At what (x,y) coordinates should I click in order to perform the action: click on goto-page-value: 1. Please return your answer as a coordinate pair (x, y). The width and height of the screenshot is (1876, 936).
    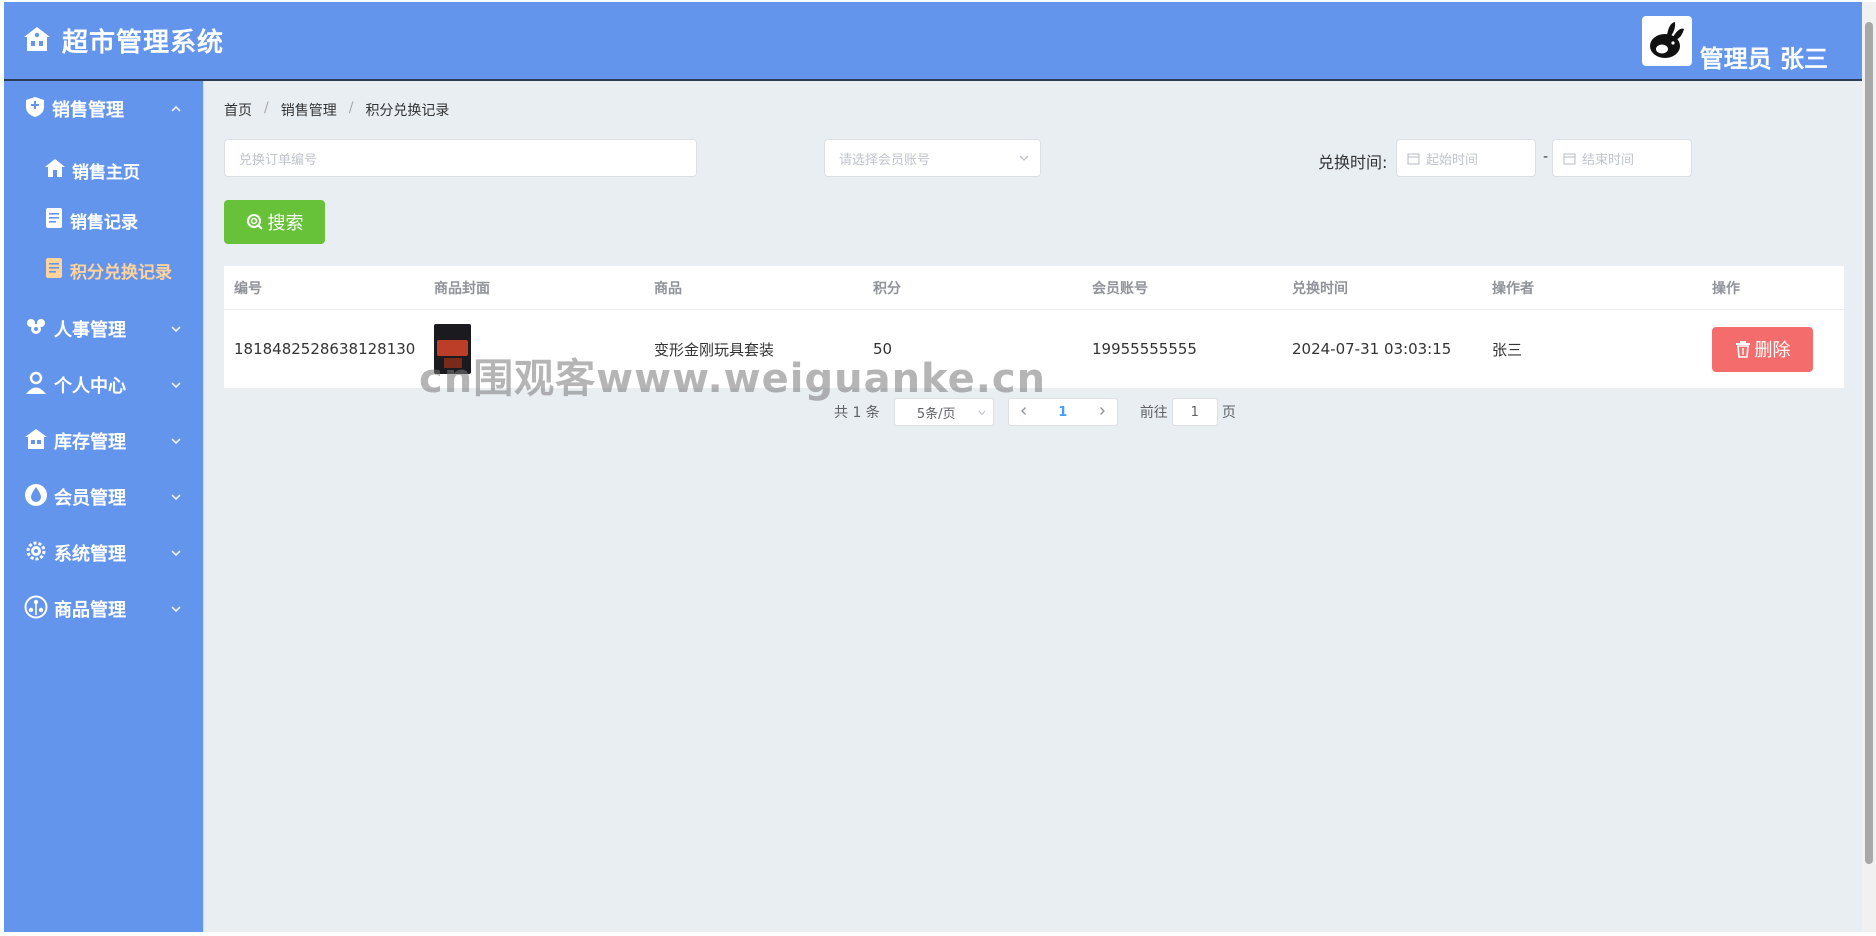
    Looking at the image, I should click on (1194, 412).